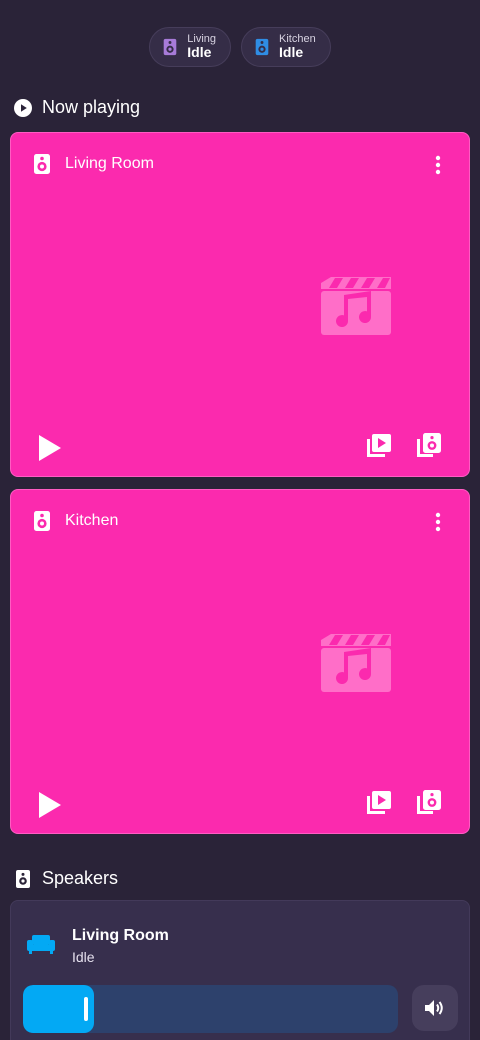 Image resolution: width=480 pixels, height=1040 pixels. Describe the element at coordinates (240, 47) in the screenshot. I see `room-chips: Living Idle Kitchen Idle` at that location.